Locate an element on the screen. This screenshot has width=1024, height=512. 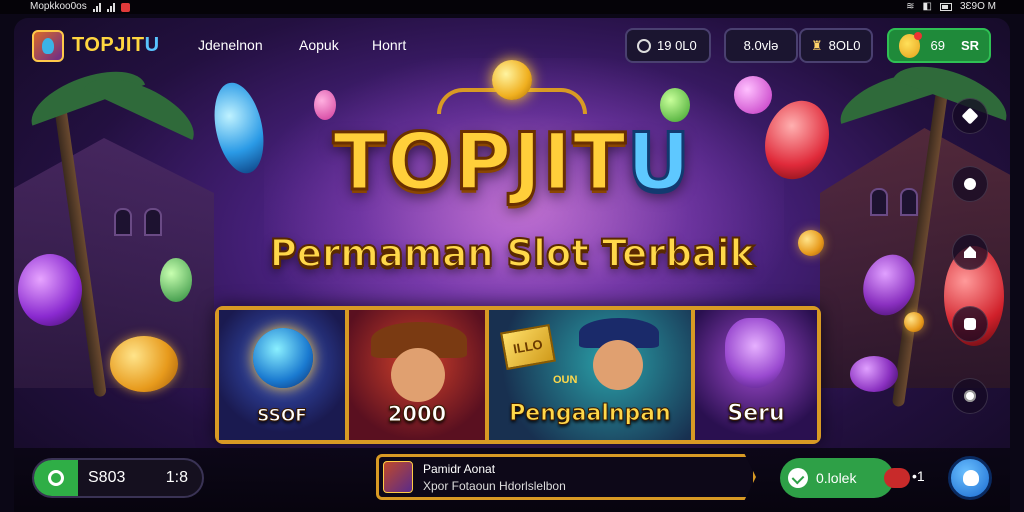
game-card-label: 2000 is located at coordinates (417, 414).